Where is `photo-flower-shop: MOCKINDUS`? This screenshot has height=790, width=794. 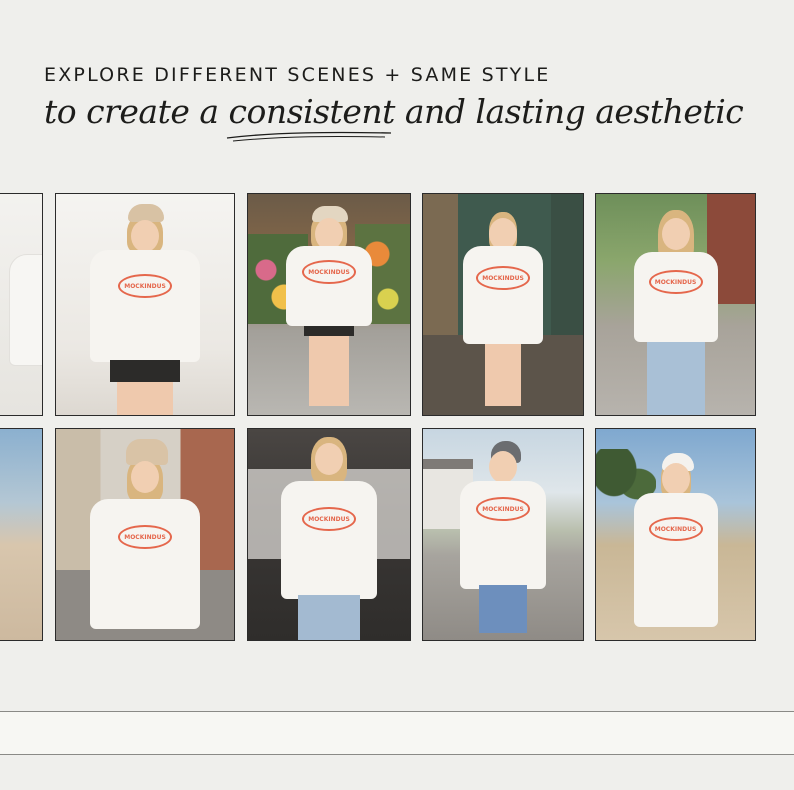 photo-flower-shop: MOCKINDUS is located at coordinates (329, 304).